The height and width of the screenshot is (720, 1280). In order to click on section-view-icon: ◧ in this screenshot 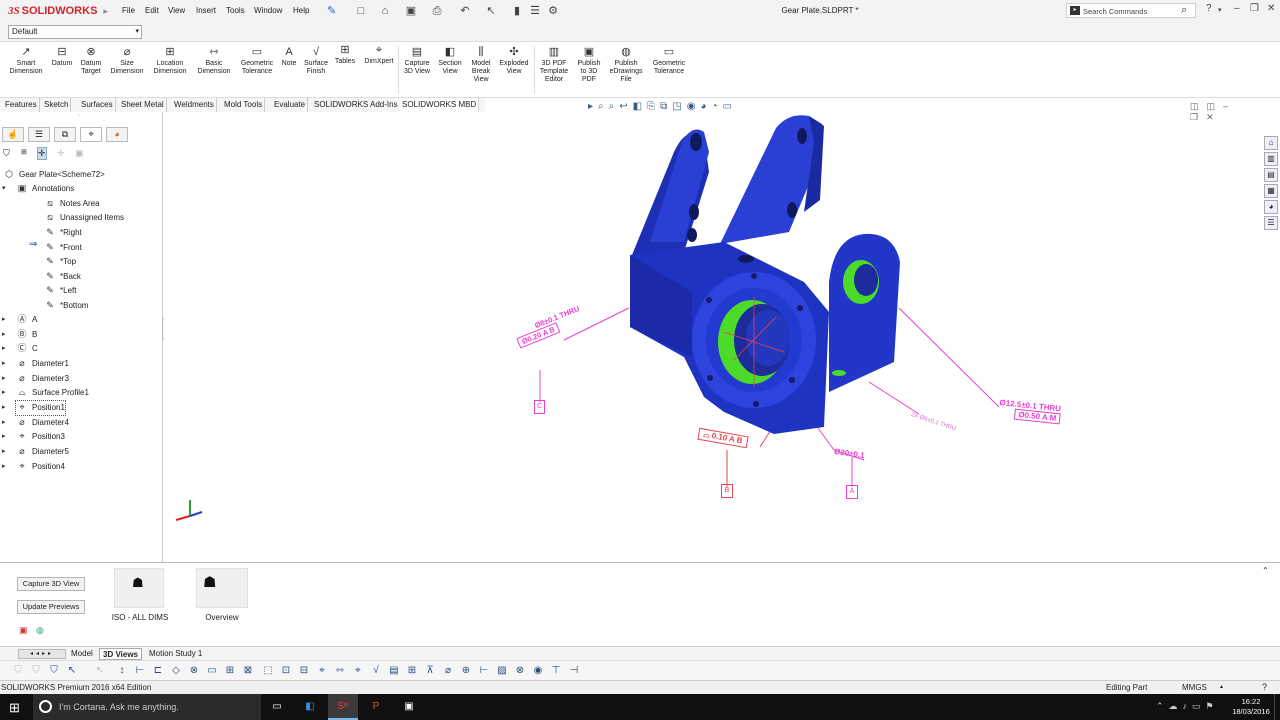, I will do `click(640, 106)`.